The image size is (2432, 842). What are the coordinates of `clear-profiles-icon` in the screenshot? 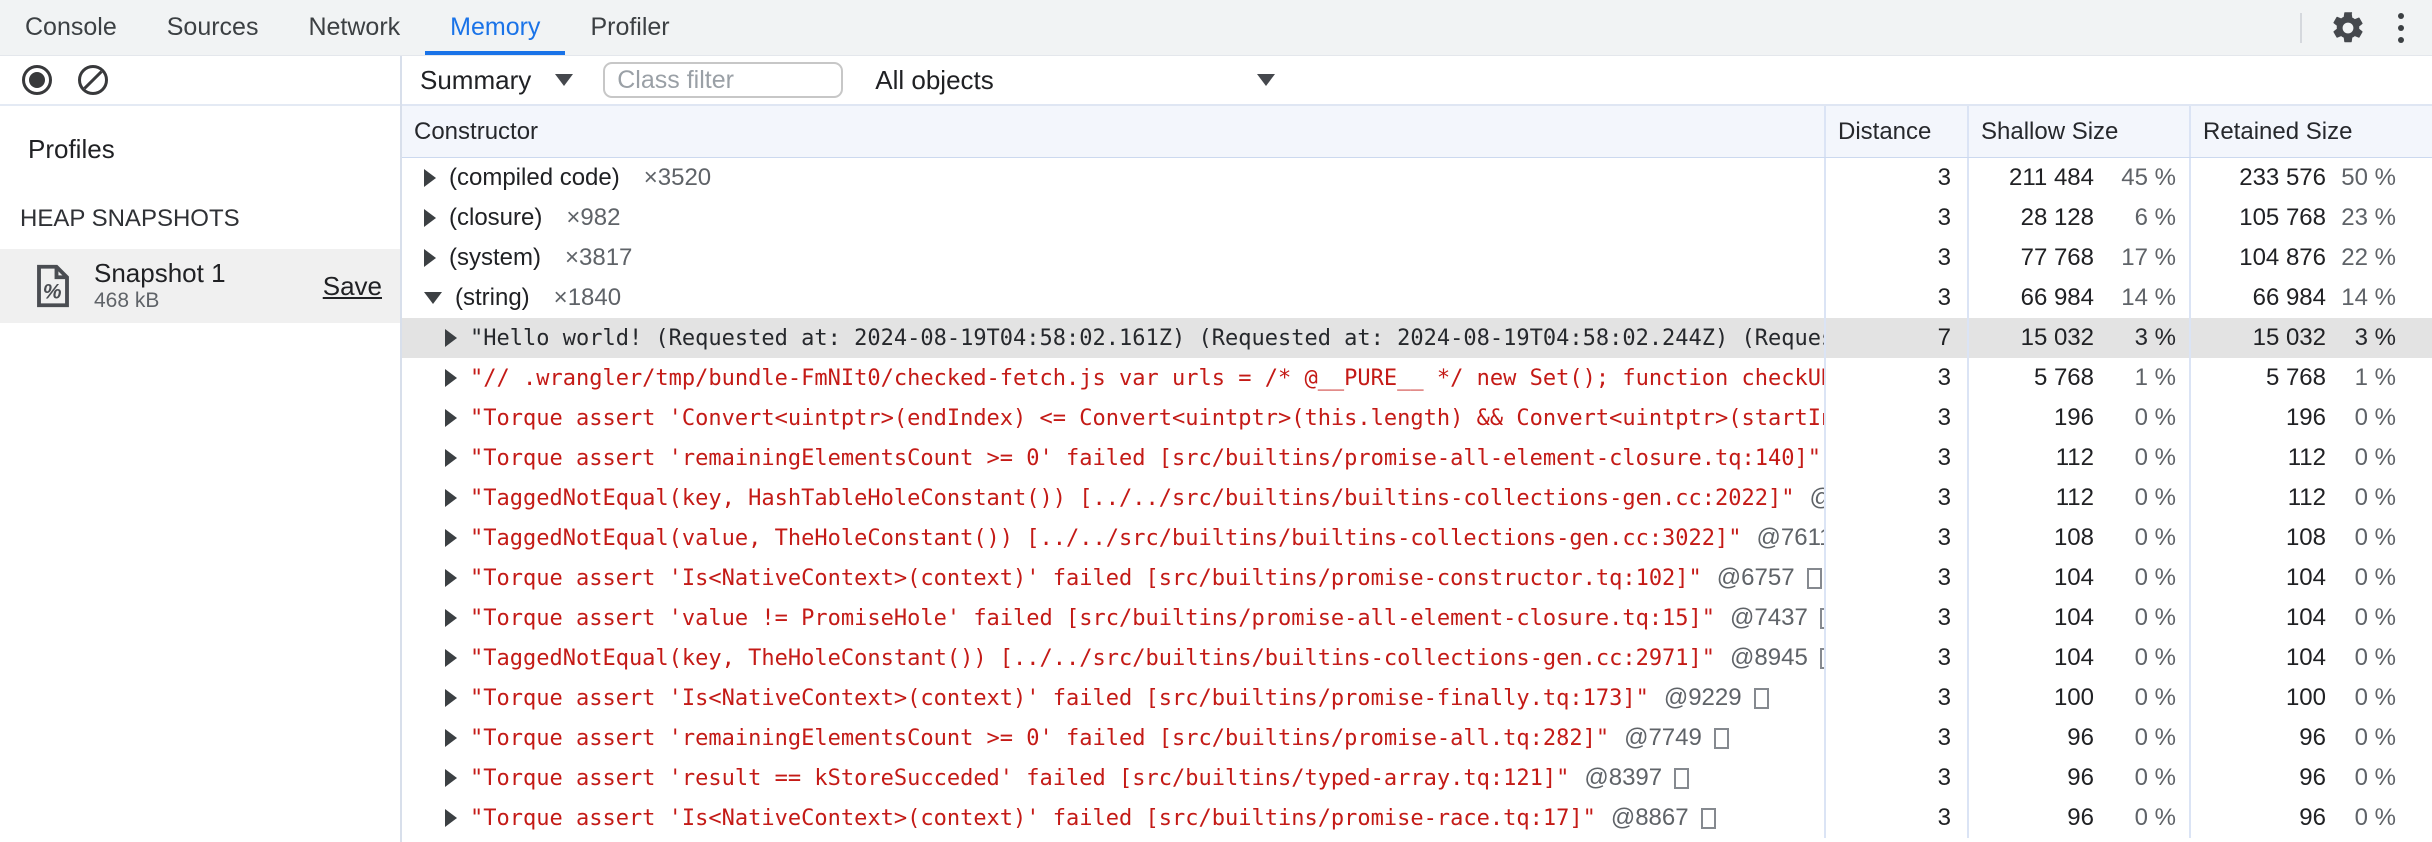 It's located at (93, 80).